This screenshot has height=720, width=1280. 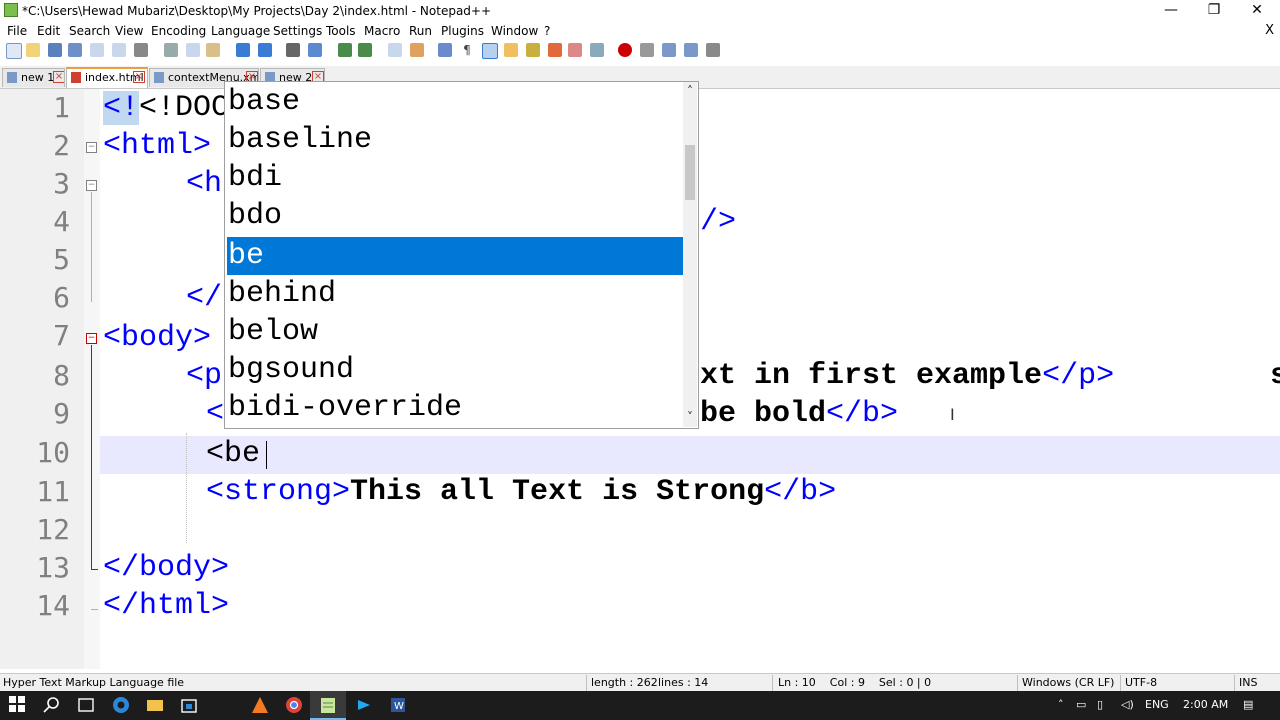 What do you see at coordinates (455, 140) in the screenshot?
I see `autocomplete-item: baseline` at bounding box center [455, 140].